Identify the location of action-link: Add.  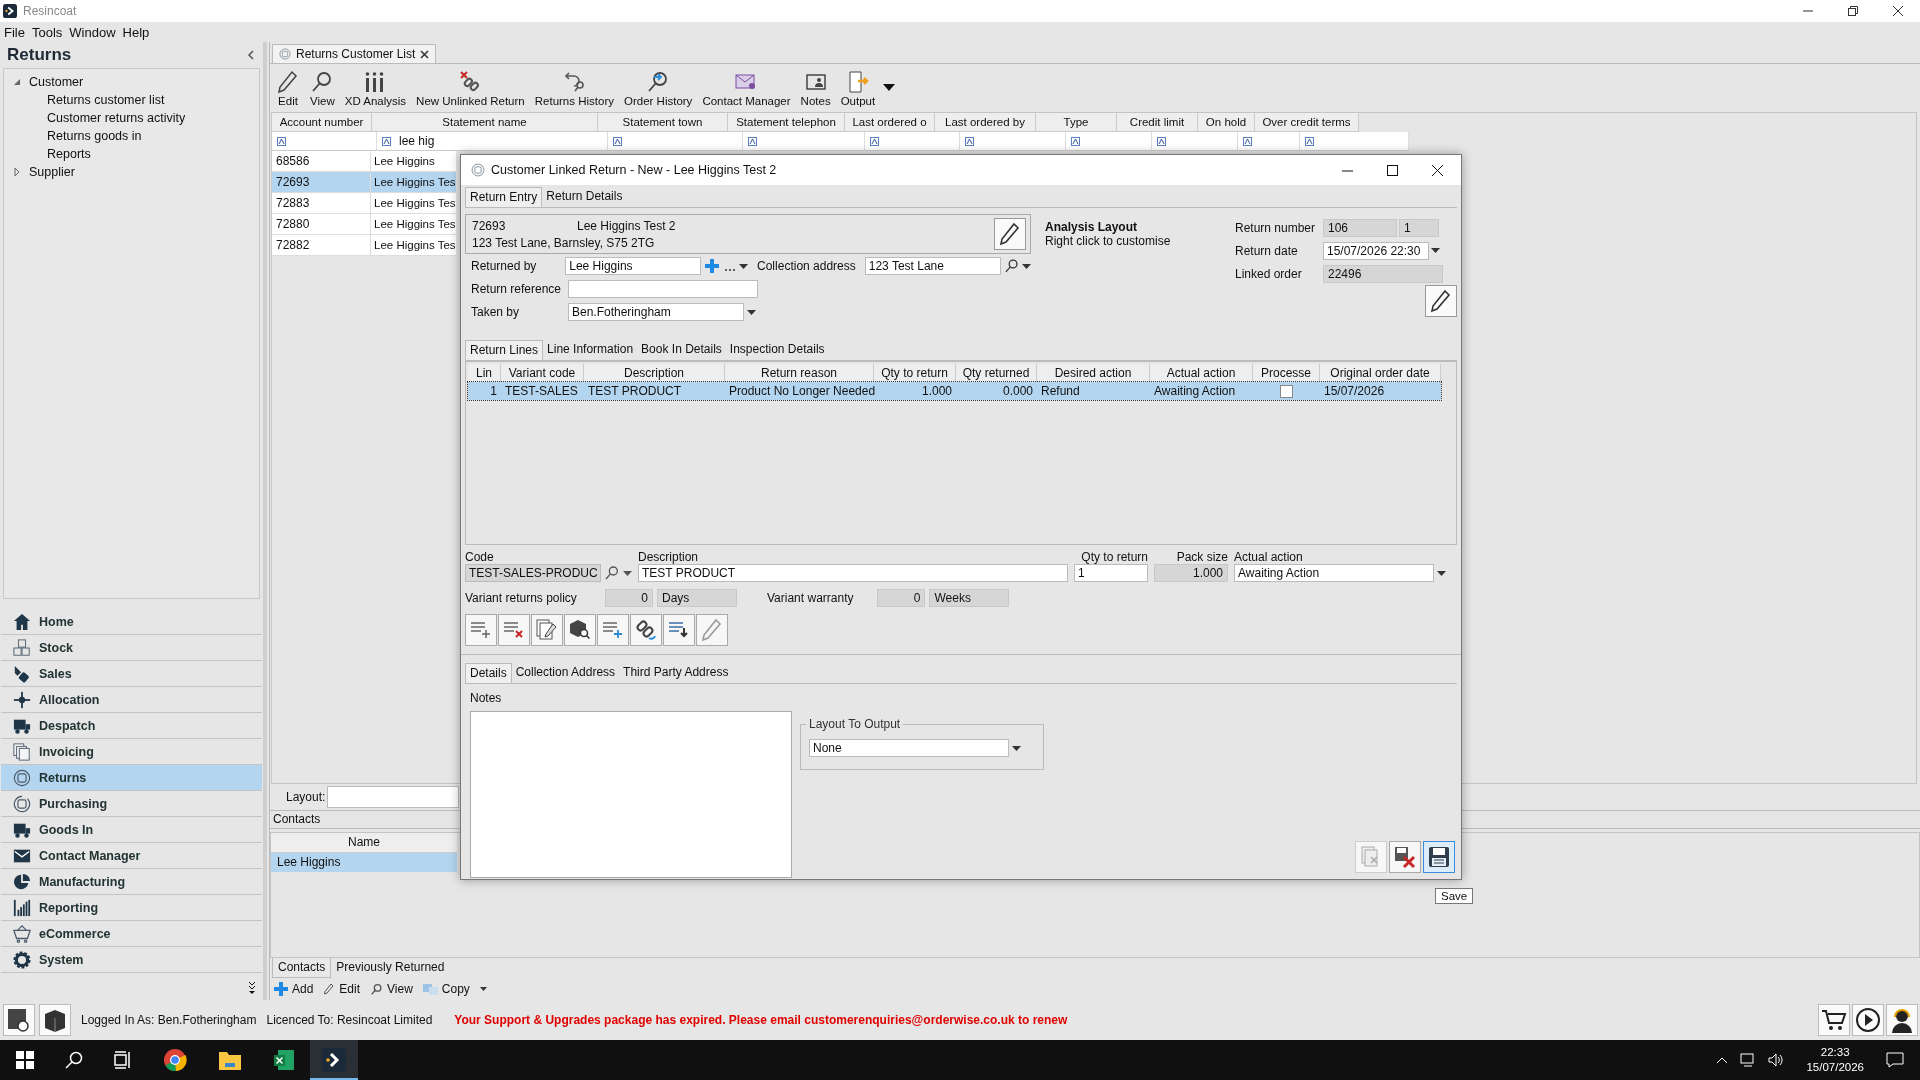
(303, 989).